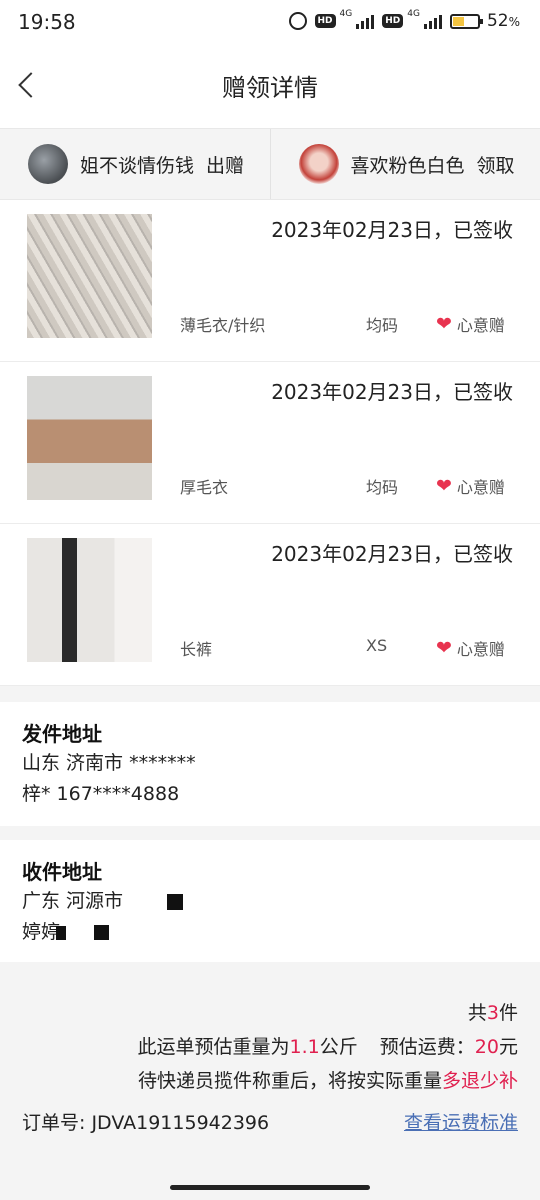 This screenshot has height=1200, width=540. What do you see at coordinates (62, 734) in the screenshot?
I see `send-address-title: 发件地址` at bounding box center [62, 734].